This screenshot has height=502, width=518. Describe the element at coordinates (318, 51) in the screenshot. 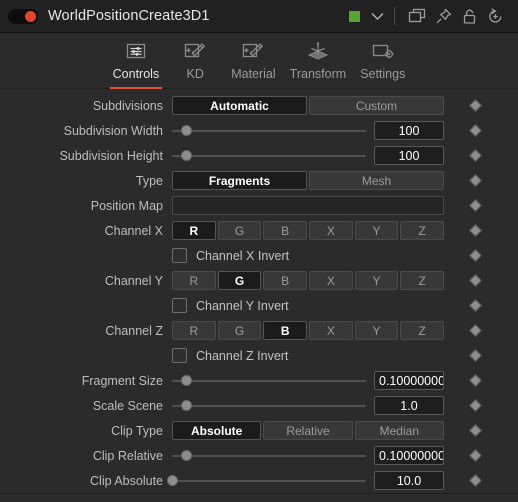

I see `transform-axis-icon` at that location.